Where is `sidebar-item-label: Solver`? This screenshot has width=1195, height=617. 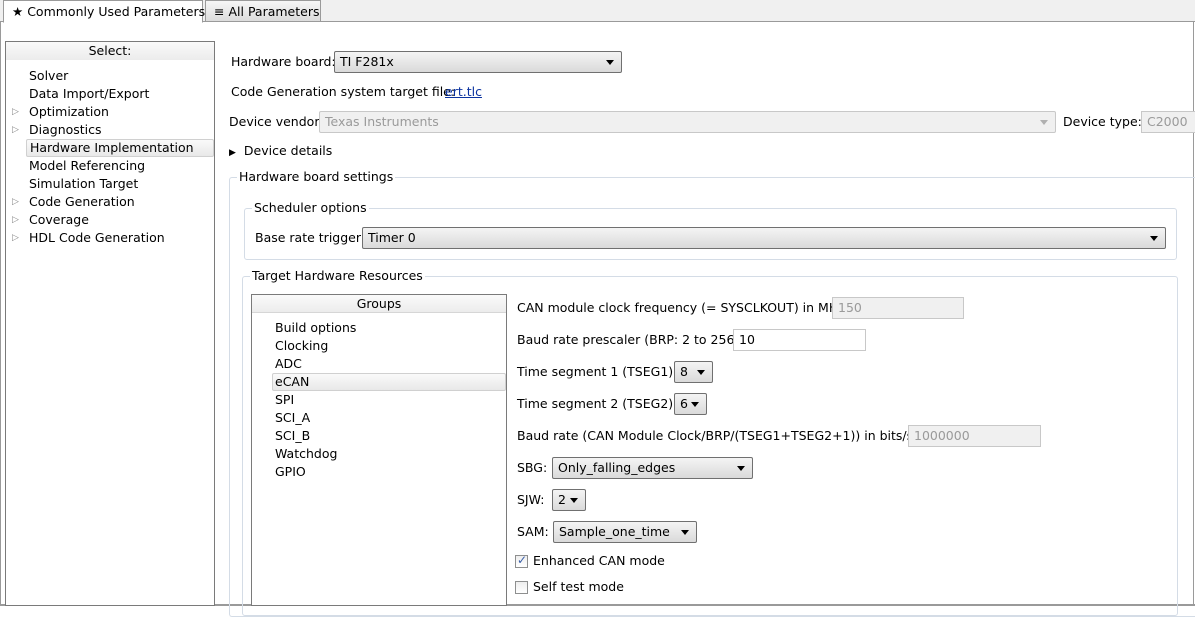
sidebar-item-label: Solver is located at coordinates (49, 75).